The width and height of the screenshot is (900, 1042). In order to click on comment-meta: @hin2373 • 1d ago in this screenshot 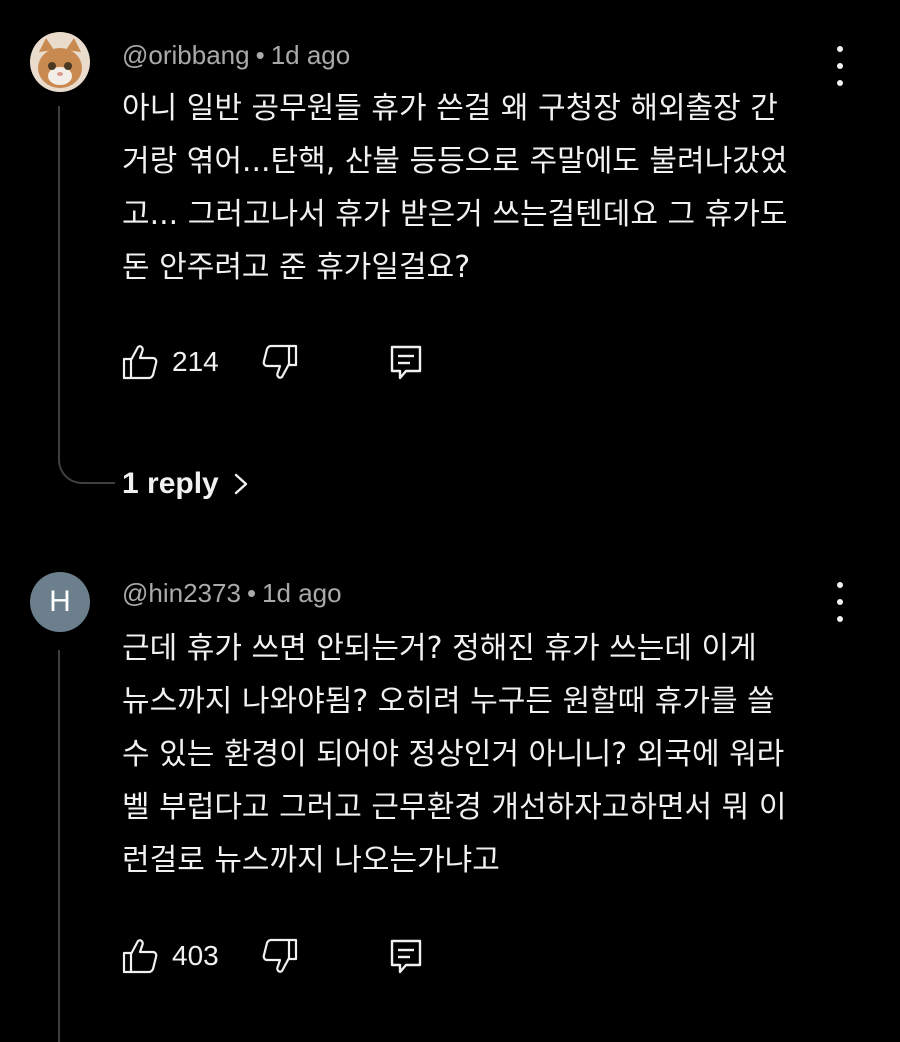, I will do `click(232, 593)`.